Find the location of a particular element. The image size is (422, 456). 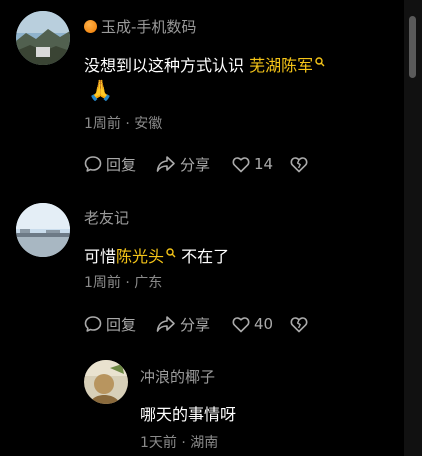

comment-actions: 回复 分享 40 is located at coordinates (204, 324).